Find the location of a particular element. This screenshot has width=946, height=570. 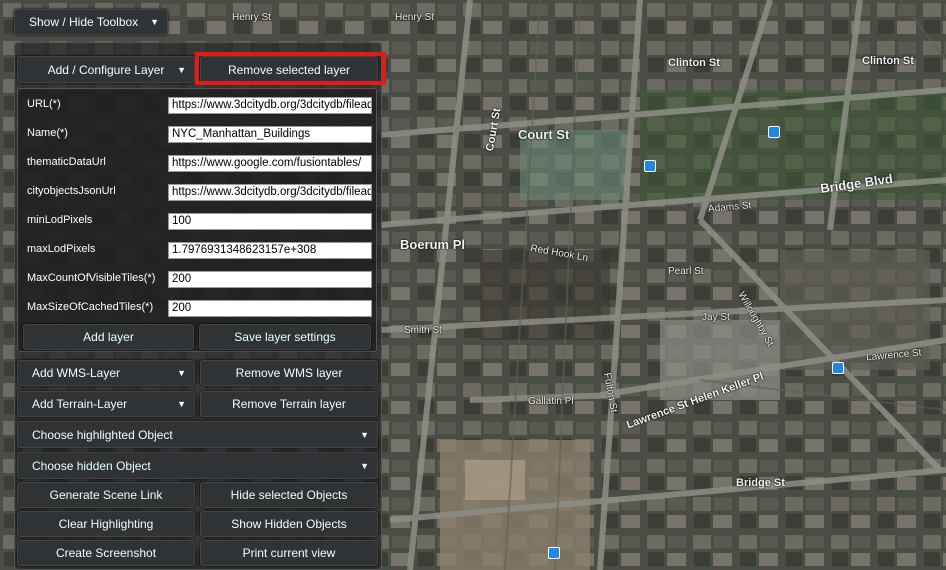

add-configure-layer-dropdown: Add / Configure Layer ▼ is located at coordinates (106, 69).